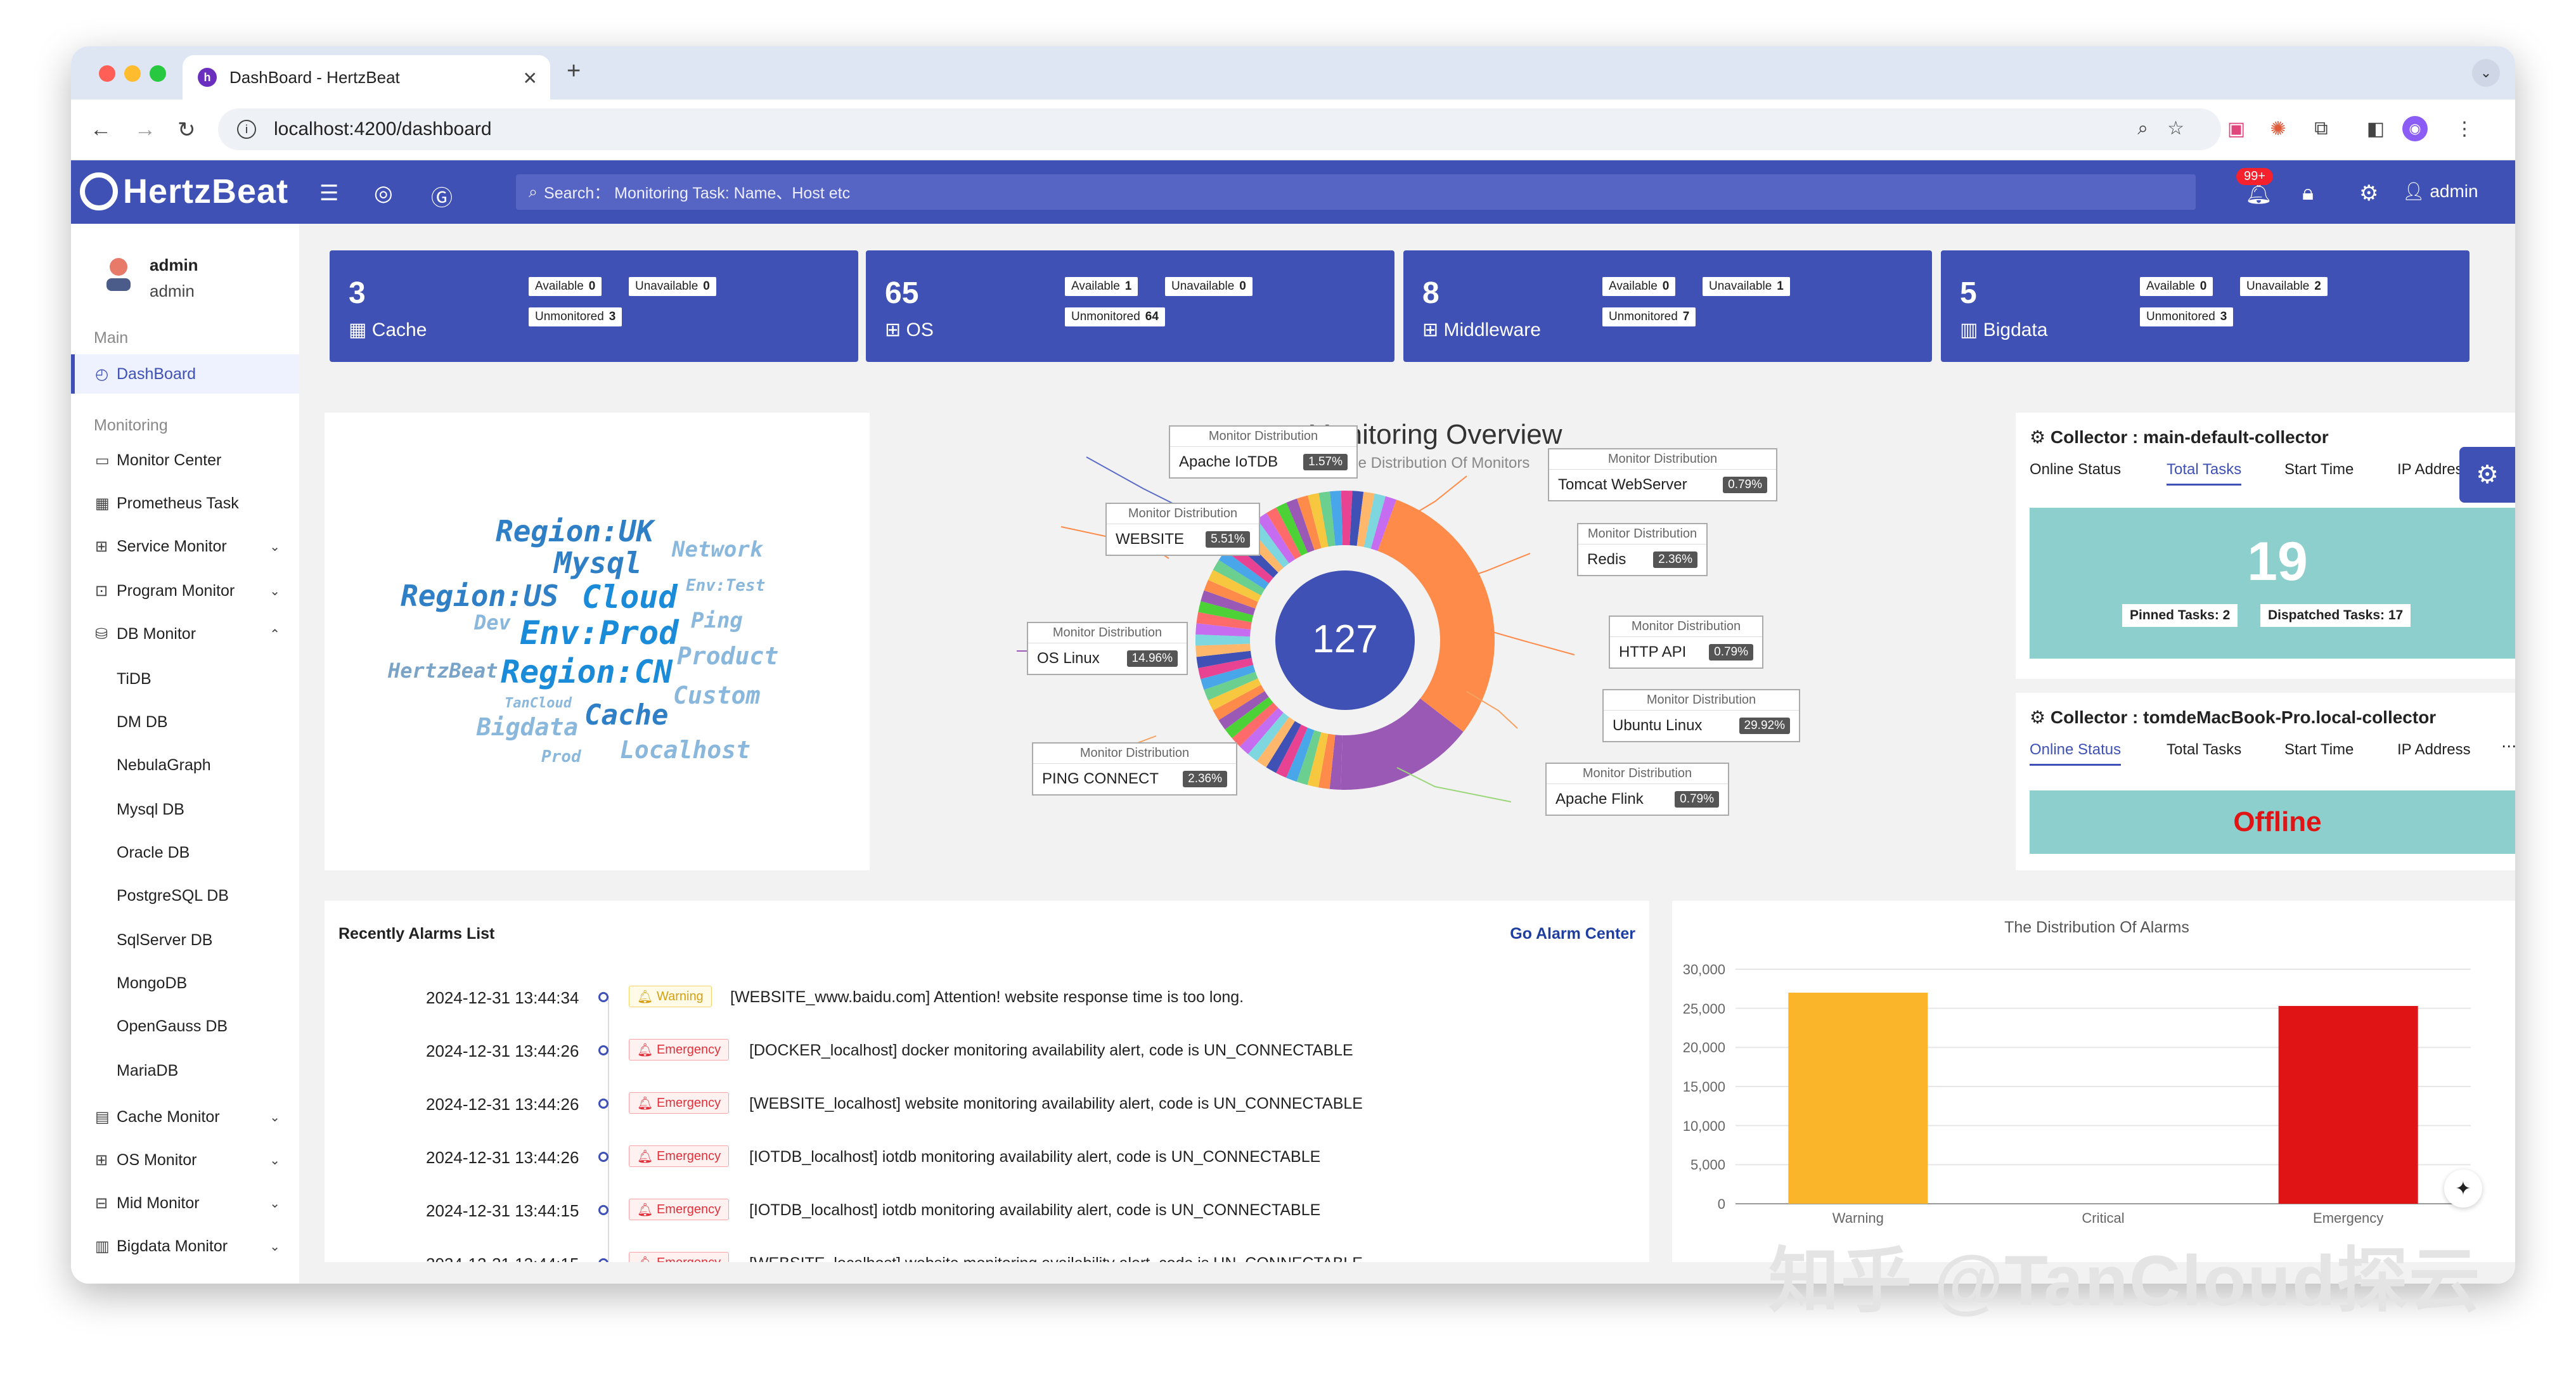 Image resolution: width=2576 pixels, height=1373 pixels. Describe the element at coordinates (153, 853) in the screenshot. I see `sidebar-subitem-oracle-db: Oracle DB` at that location.